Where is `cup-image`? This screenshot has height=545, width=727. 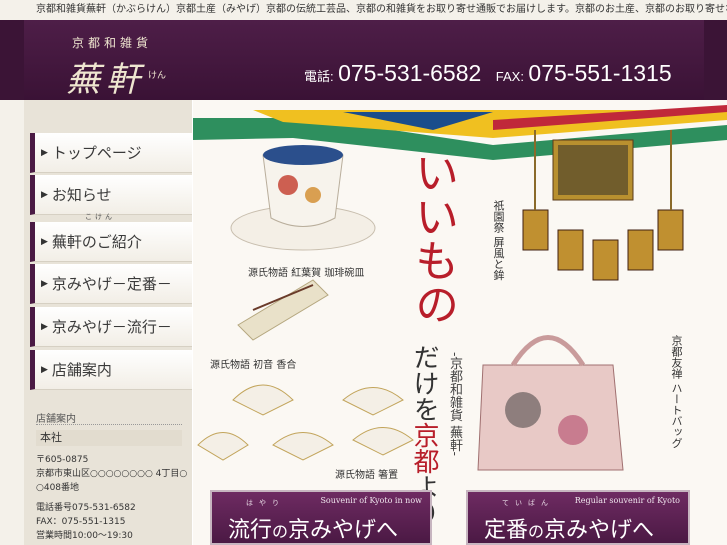 cup-image is located at coordinates (303, 190).